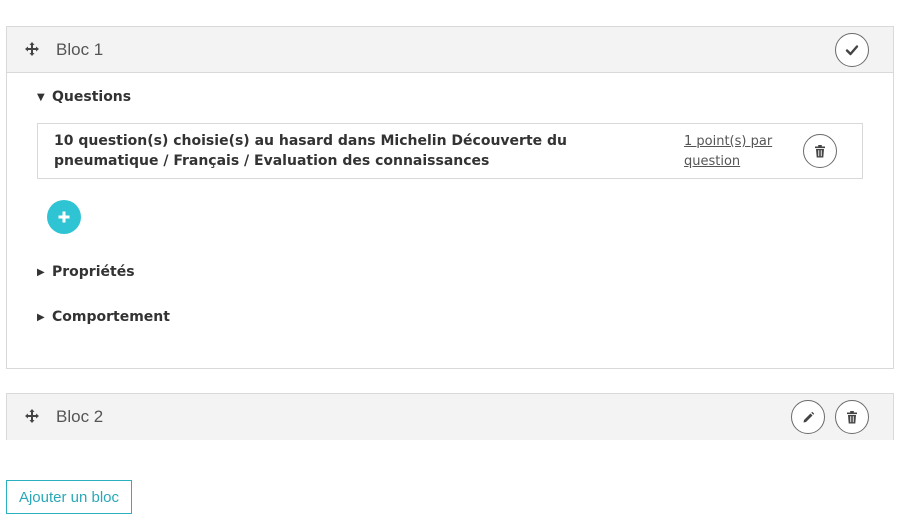 The height and width of the screenshot is (528, 916). I want to click on questions-section-toggle: ▼ Questions, so click(84, 97).